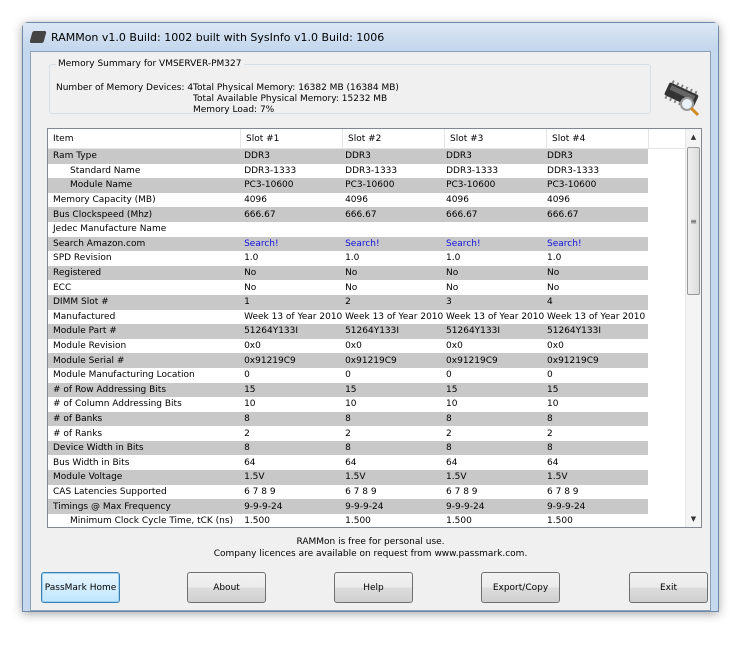 The image size is (750, 646). I want to click on table-row: # of Banks 8 8 8 8, so click(348, 419).